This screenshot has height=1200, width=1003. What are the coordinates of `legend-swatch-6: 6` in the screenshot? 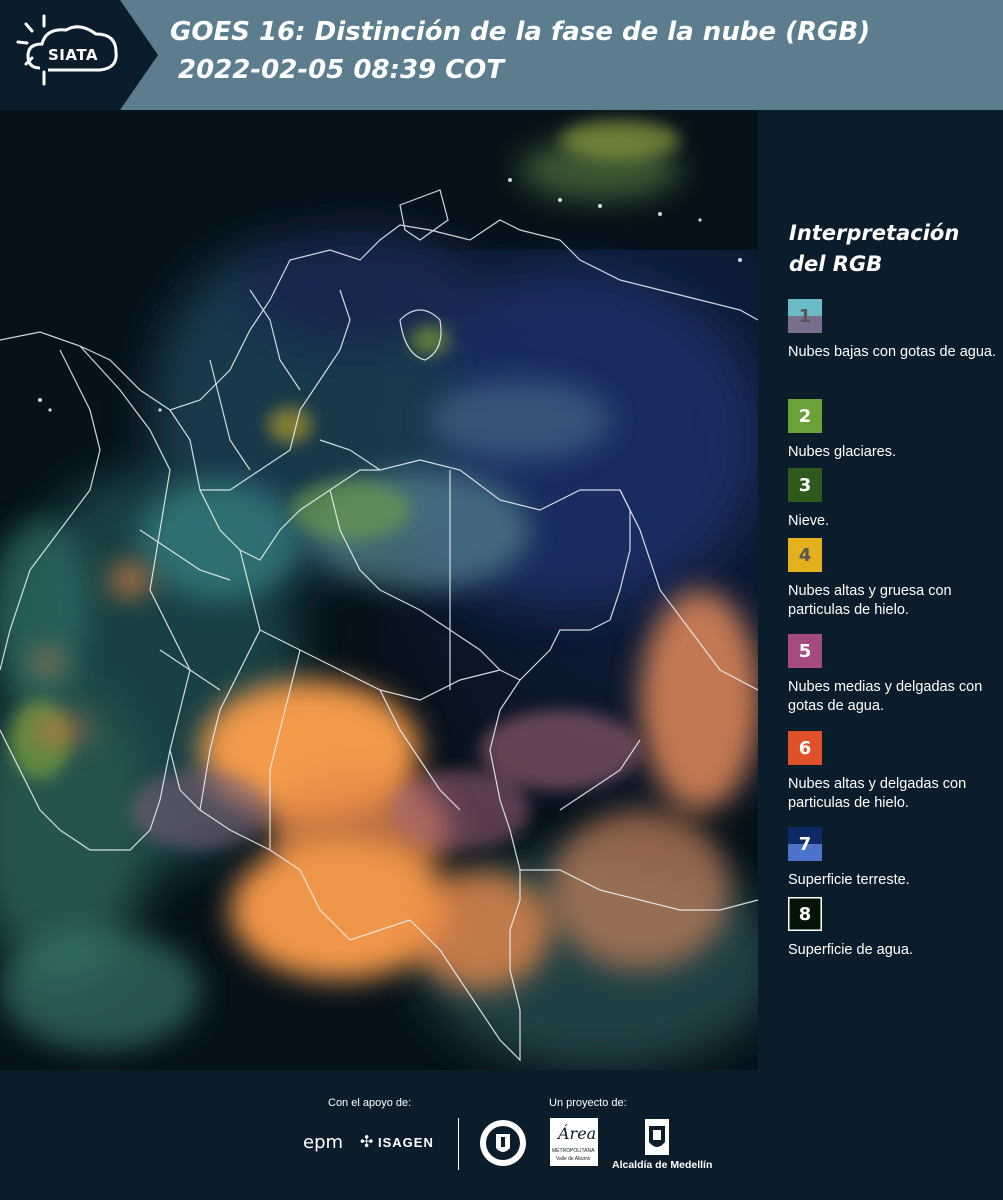 It's located at (805, 748).